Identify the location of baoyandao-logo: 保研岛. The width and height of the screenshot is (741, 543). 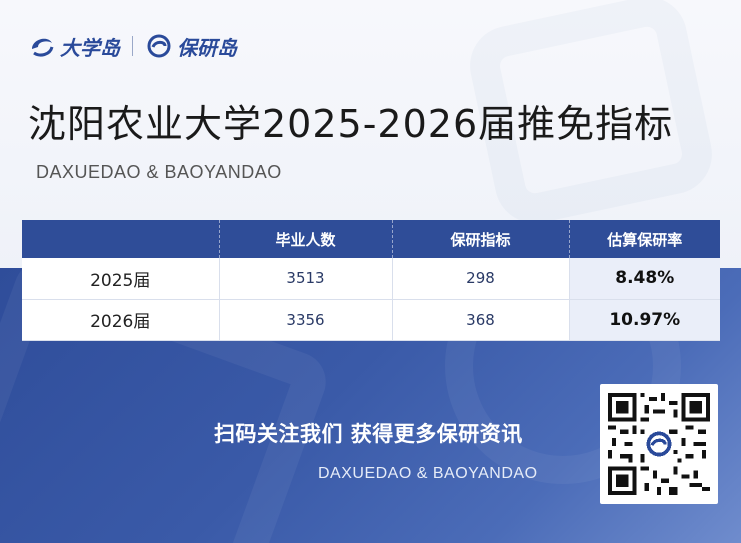
(191, 46).